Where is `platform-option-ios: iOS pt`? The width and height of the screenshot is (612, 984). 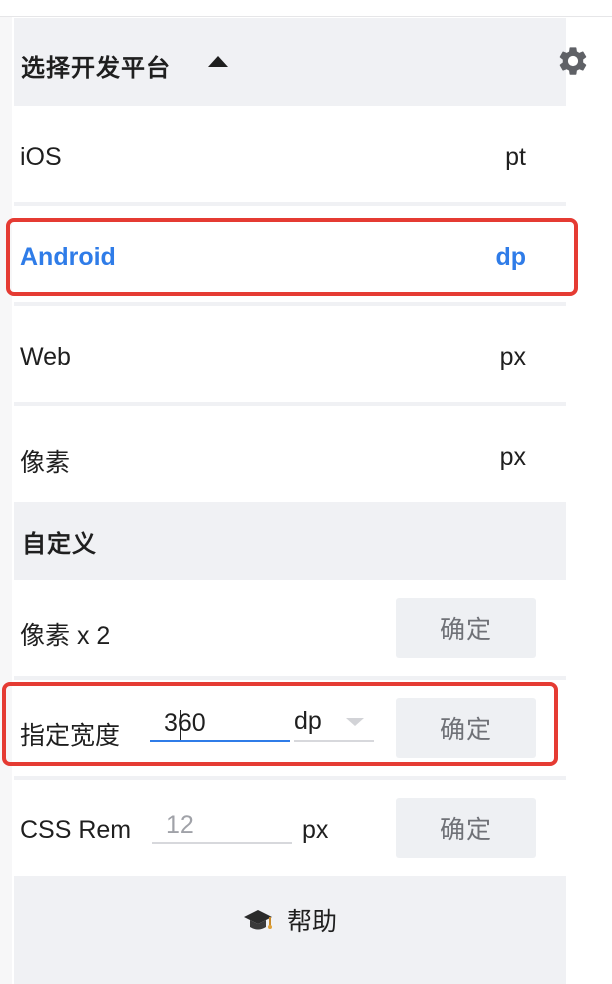
platform-option-ios: iOS pt is located at coordinates (290, 154).